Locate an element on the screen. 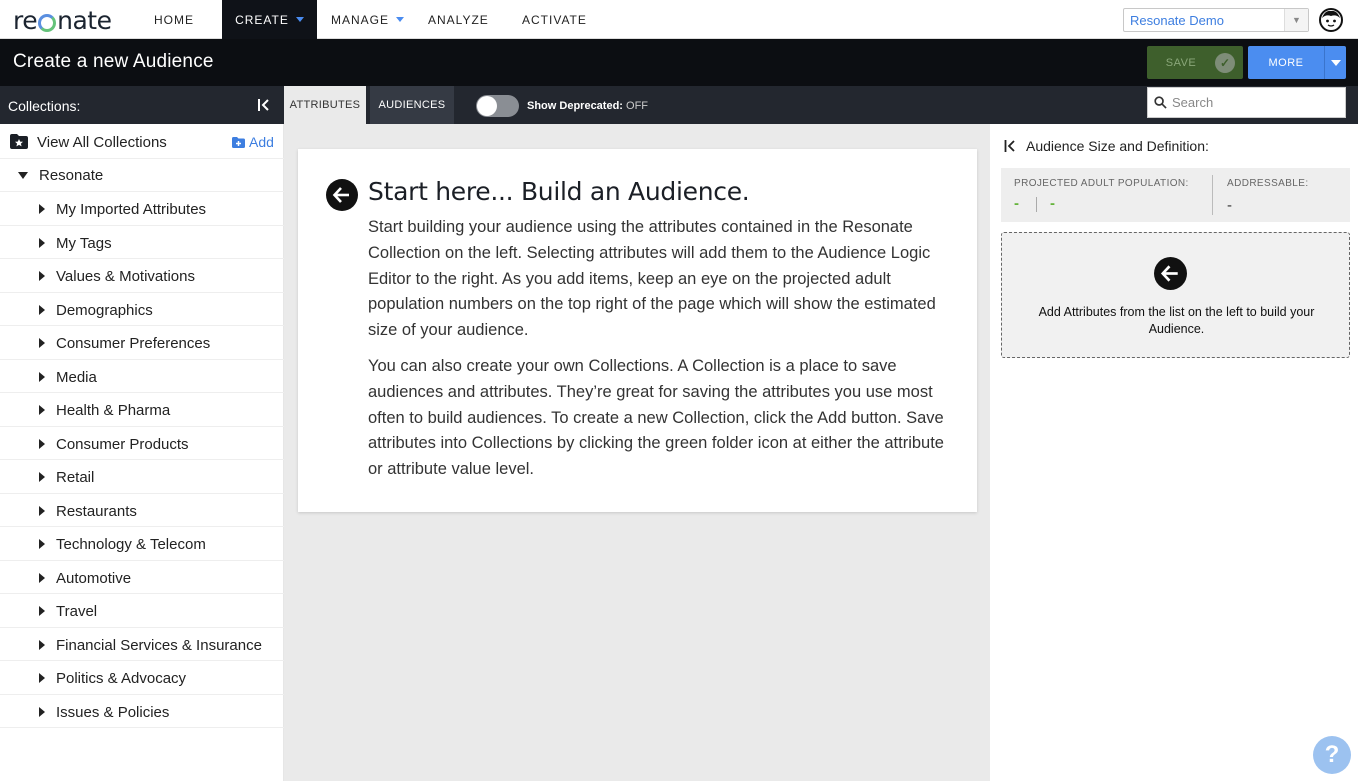 Image resolution: width=1358 pixels, height=781 pixels. tree-item-label: Technology & Telecom is located at coordinates (131, 544).